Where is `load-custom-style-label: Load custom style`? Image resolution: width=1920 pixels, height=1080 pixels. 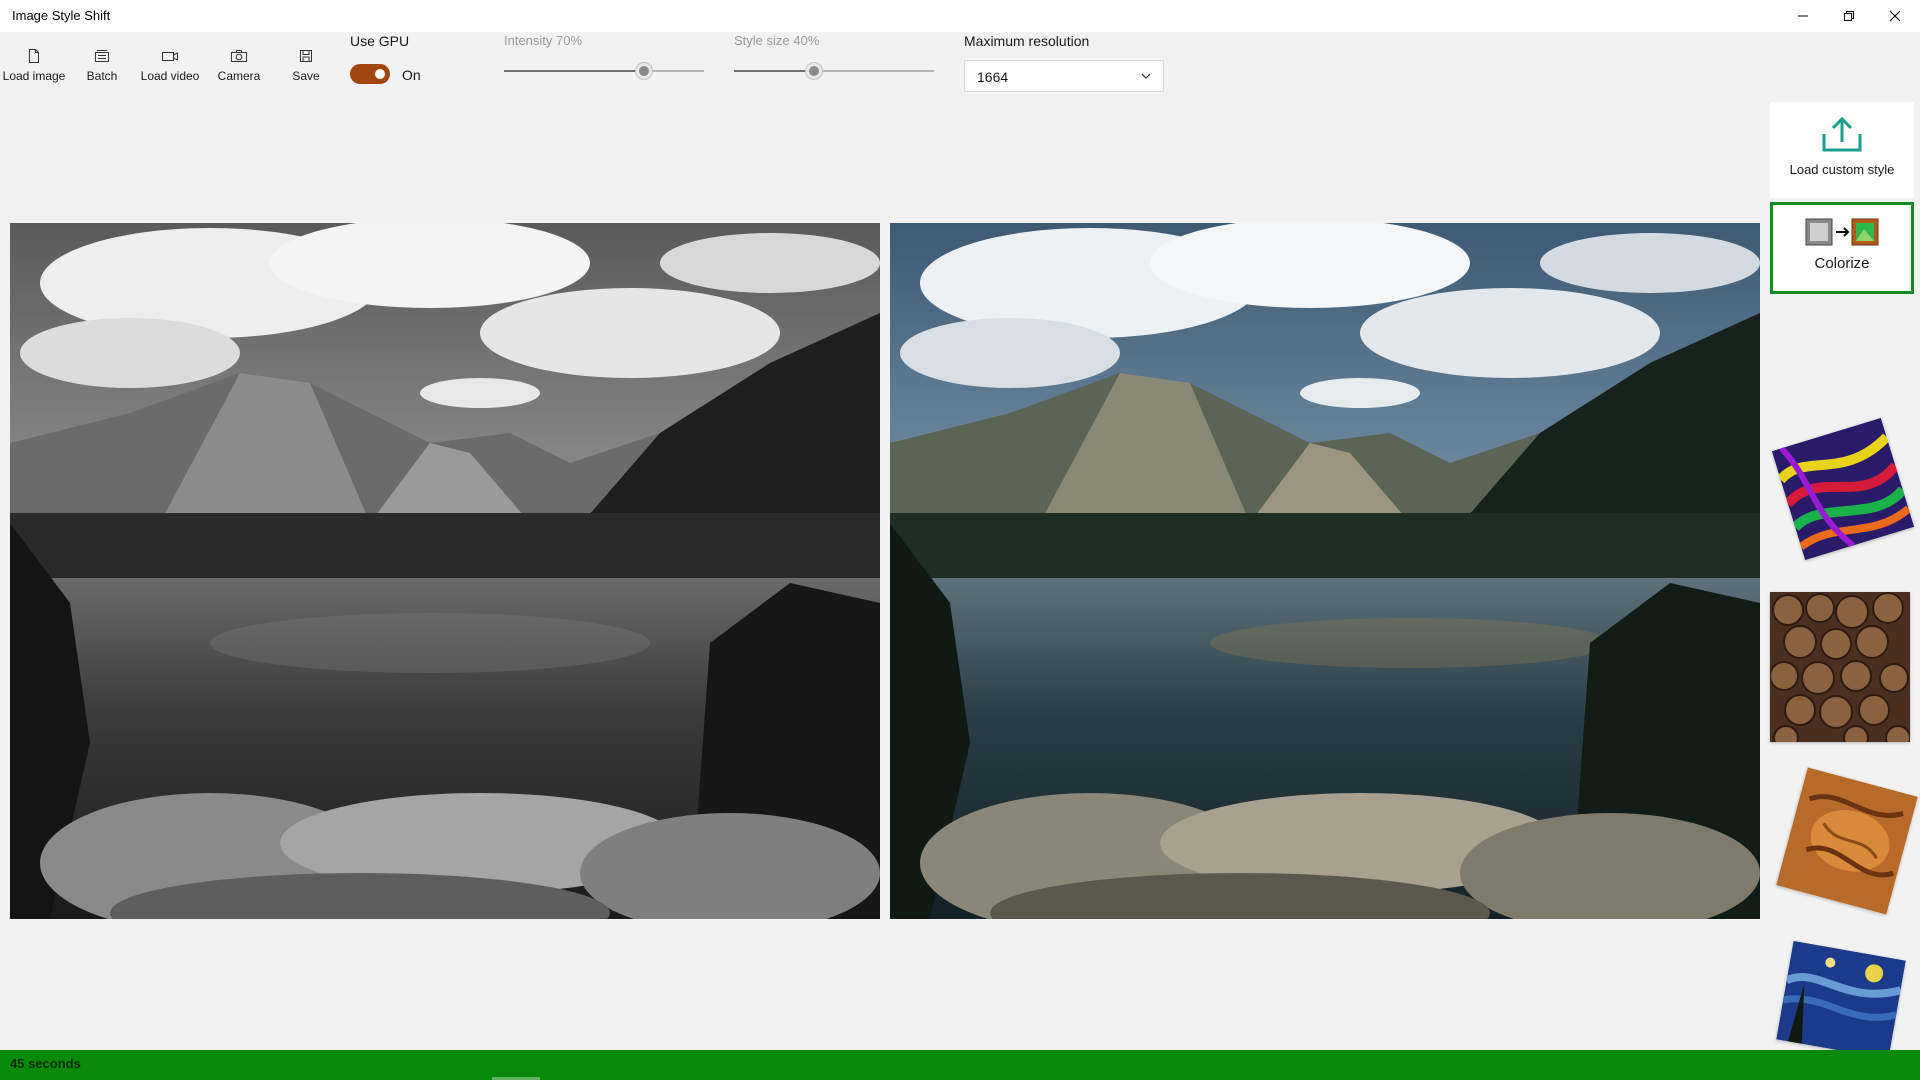 load-custom-style-label: Load custom style is located at coordinates (1842, 169).